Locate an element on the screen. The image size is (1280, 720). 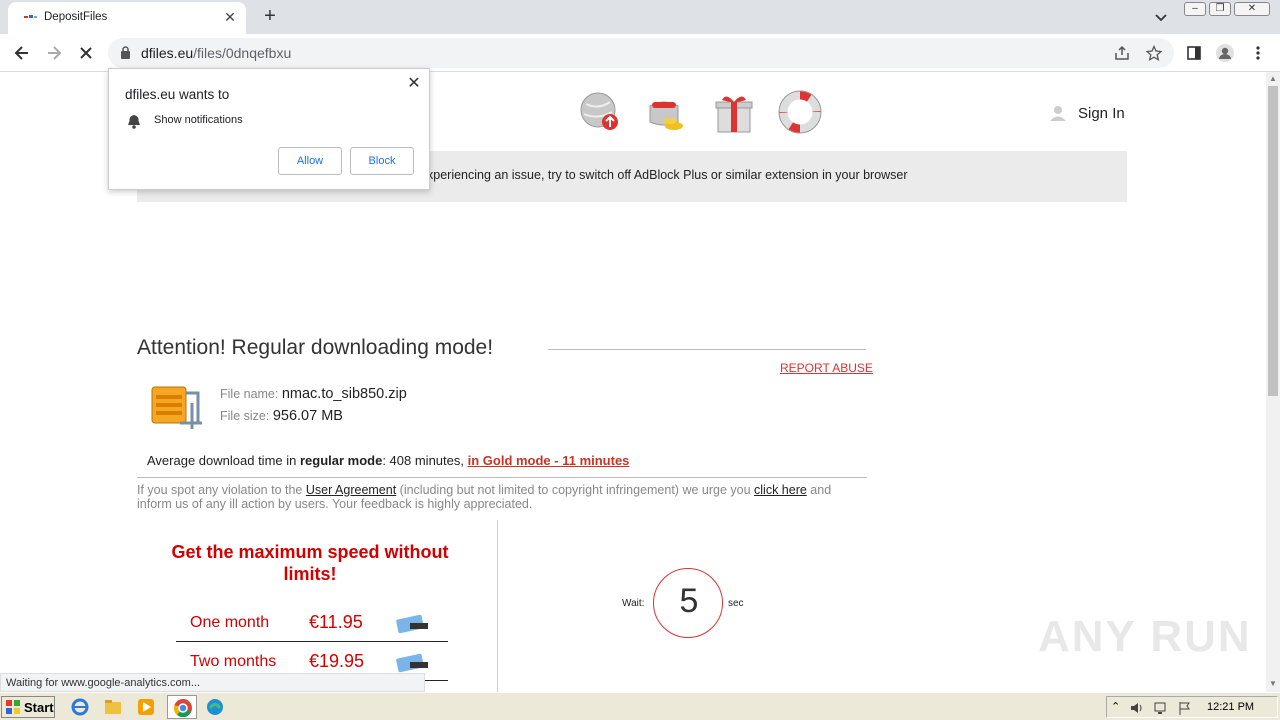
action-center-flag-icon is located at coordinates (1185, 708).